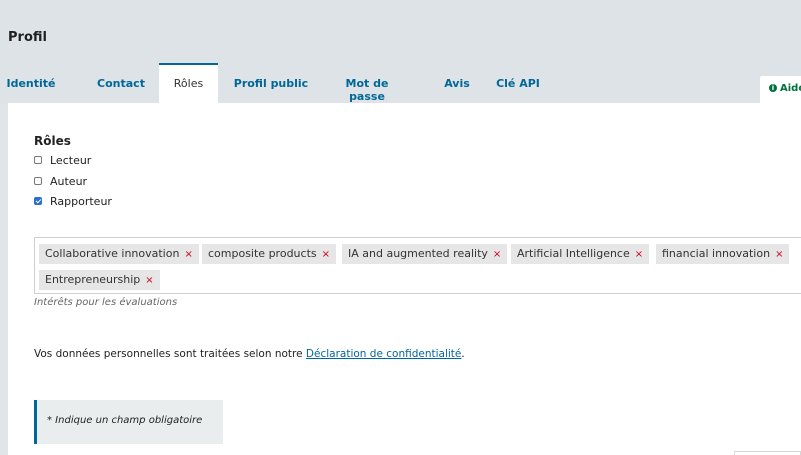 The image size is (801, 455). I want to click on tab-contact: Contact, so click(121, 83).